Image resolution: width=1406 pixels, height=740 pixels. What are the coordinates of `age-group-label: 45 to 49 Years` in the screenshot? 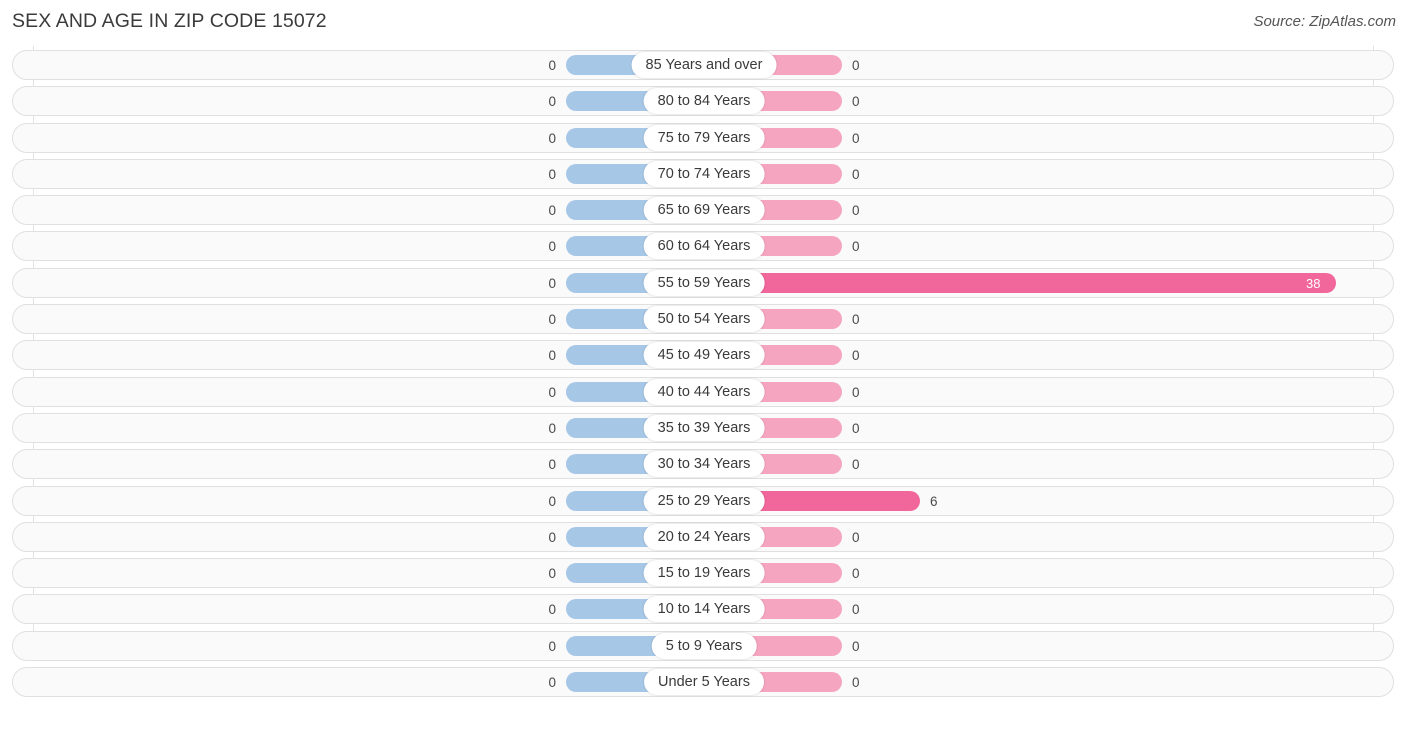 It's located at (704, 355).